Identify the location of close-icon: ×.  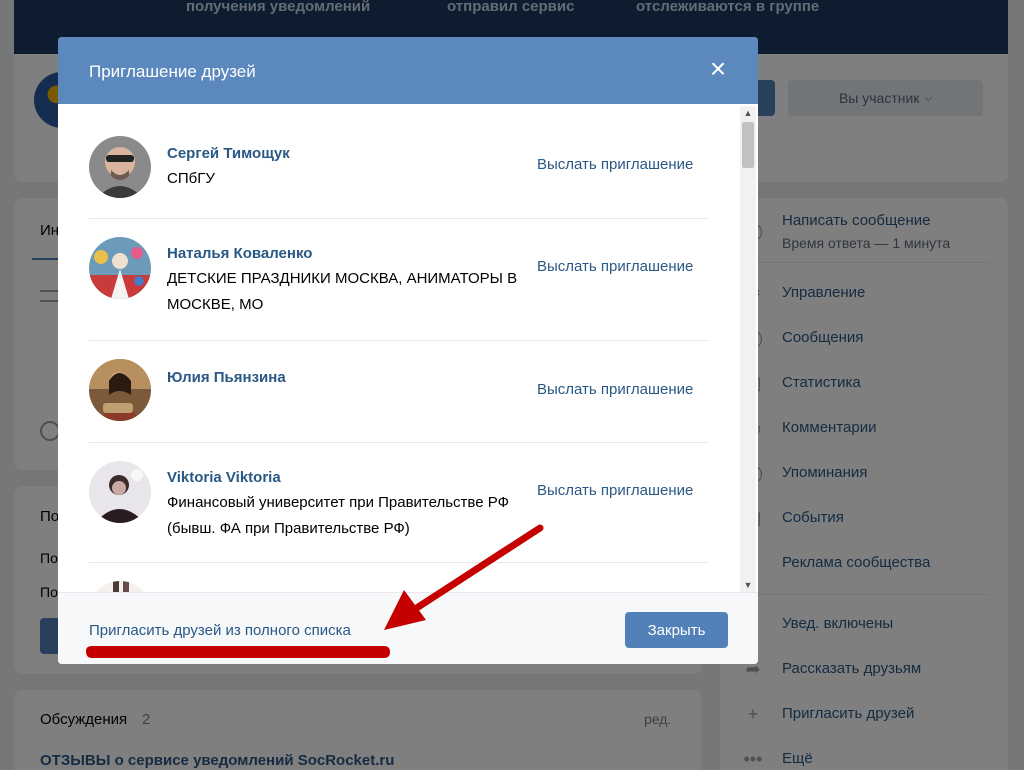
(718, 69).